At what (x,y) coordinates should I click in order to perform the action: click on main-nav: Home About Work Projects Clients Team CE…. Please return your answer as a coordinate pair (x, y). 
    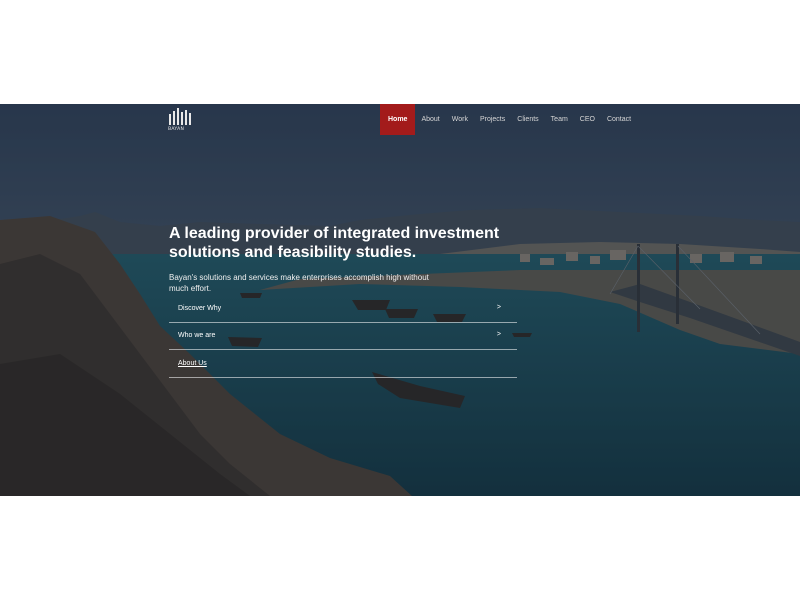
    Looking at the image, I should click on (508, 119).